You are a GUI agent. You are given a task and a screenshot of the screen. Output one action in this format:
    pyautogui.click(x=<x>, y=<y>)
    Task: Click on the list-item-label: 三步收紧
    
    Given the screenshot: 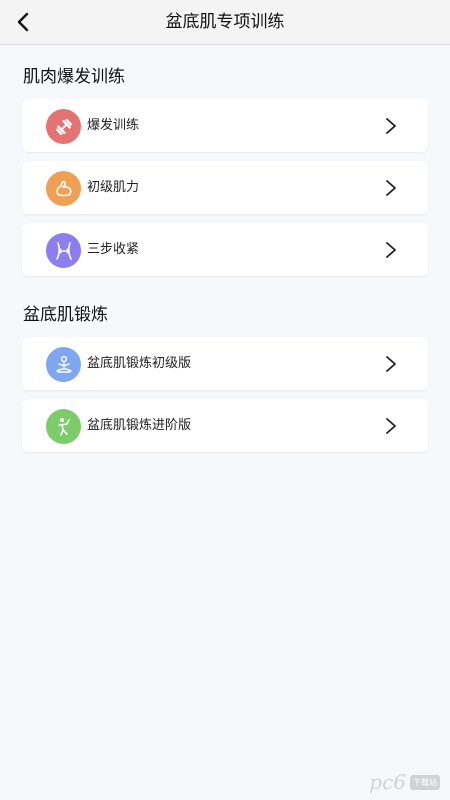 What is the action you would take?
    pyautogui.click(x=113, y=249)
    